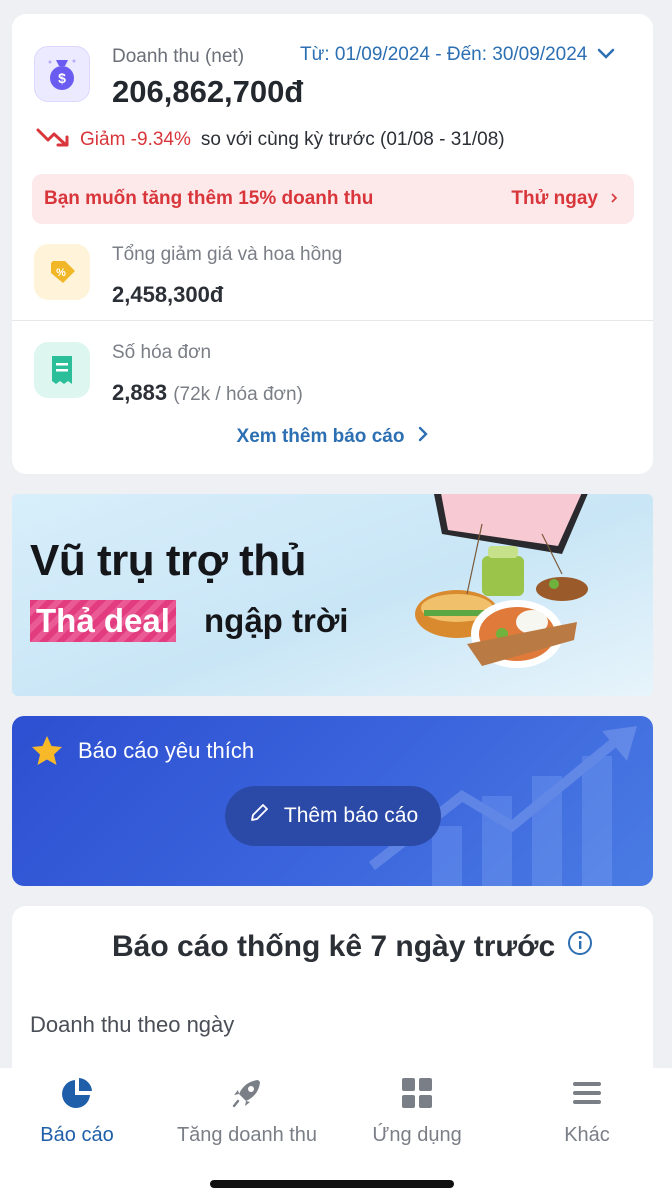 The height and width of the screenshot is (1200, 672). I want to click on star-icon, so click(47, 753).